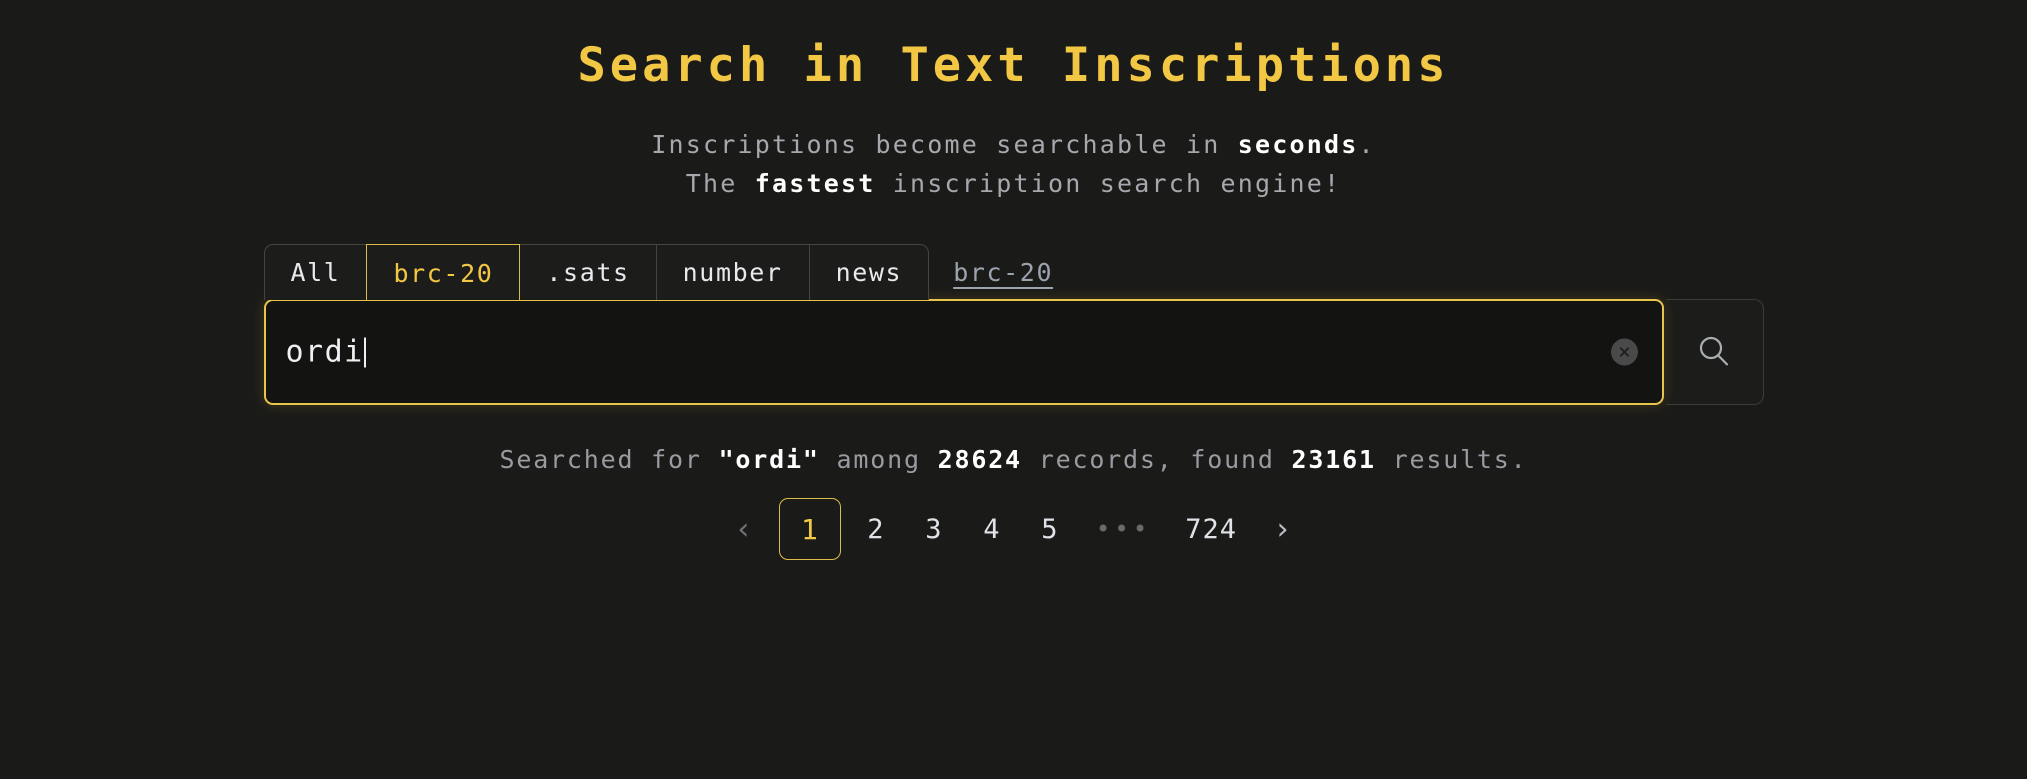 The height and width of the screenshot is (779, 2027). I want to click on page-button-5: 5, so click(1050, 529).